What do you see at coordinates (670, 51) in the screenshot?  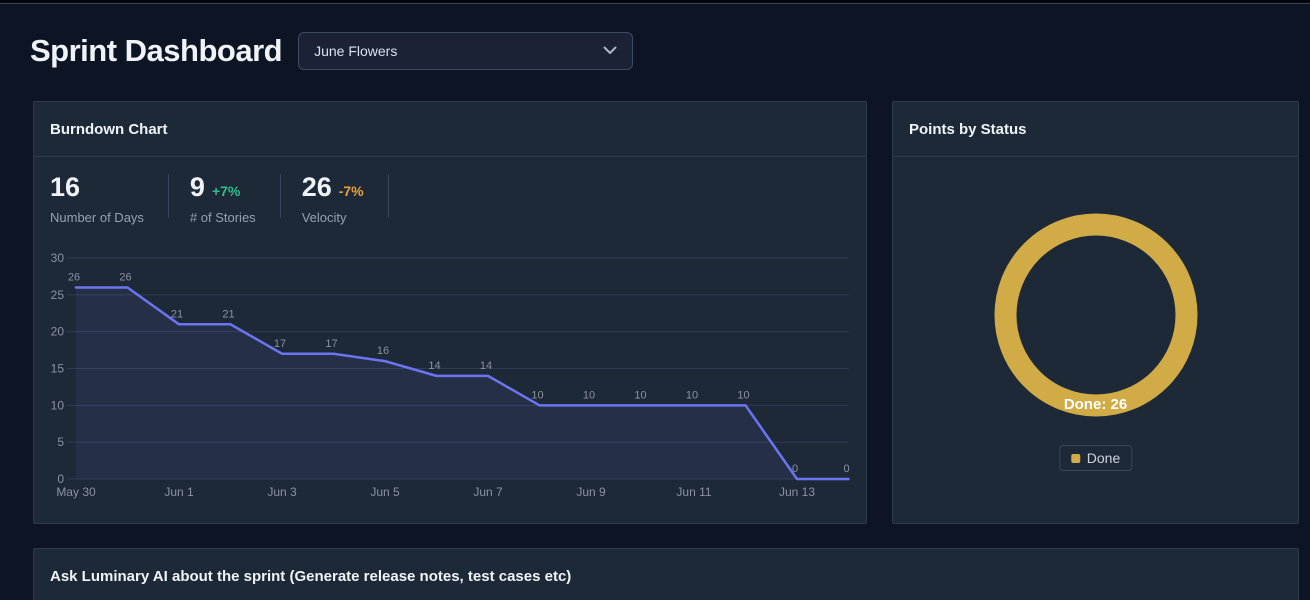 I see `page-header: Sprint Dashboard June Flowers` at bounding box center [670, 51].